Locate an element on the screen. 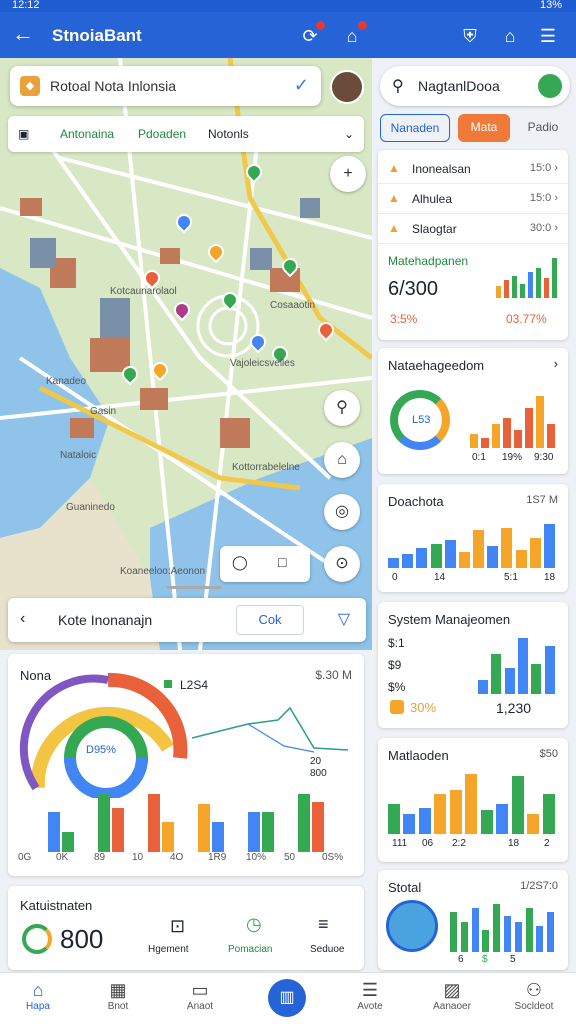 This screenshot has width=576, height=1024. tab-pdoaden: Pdoaden is located at coordinates (162, 134).